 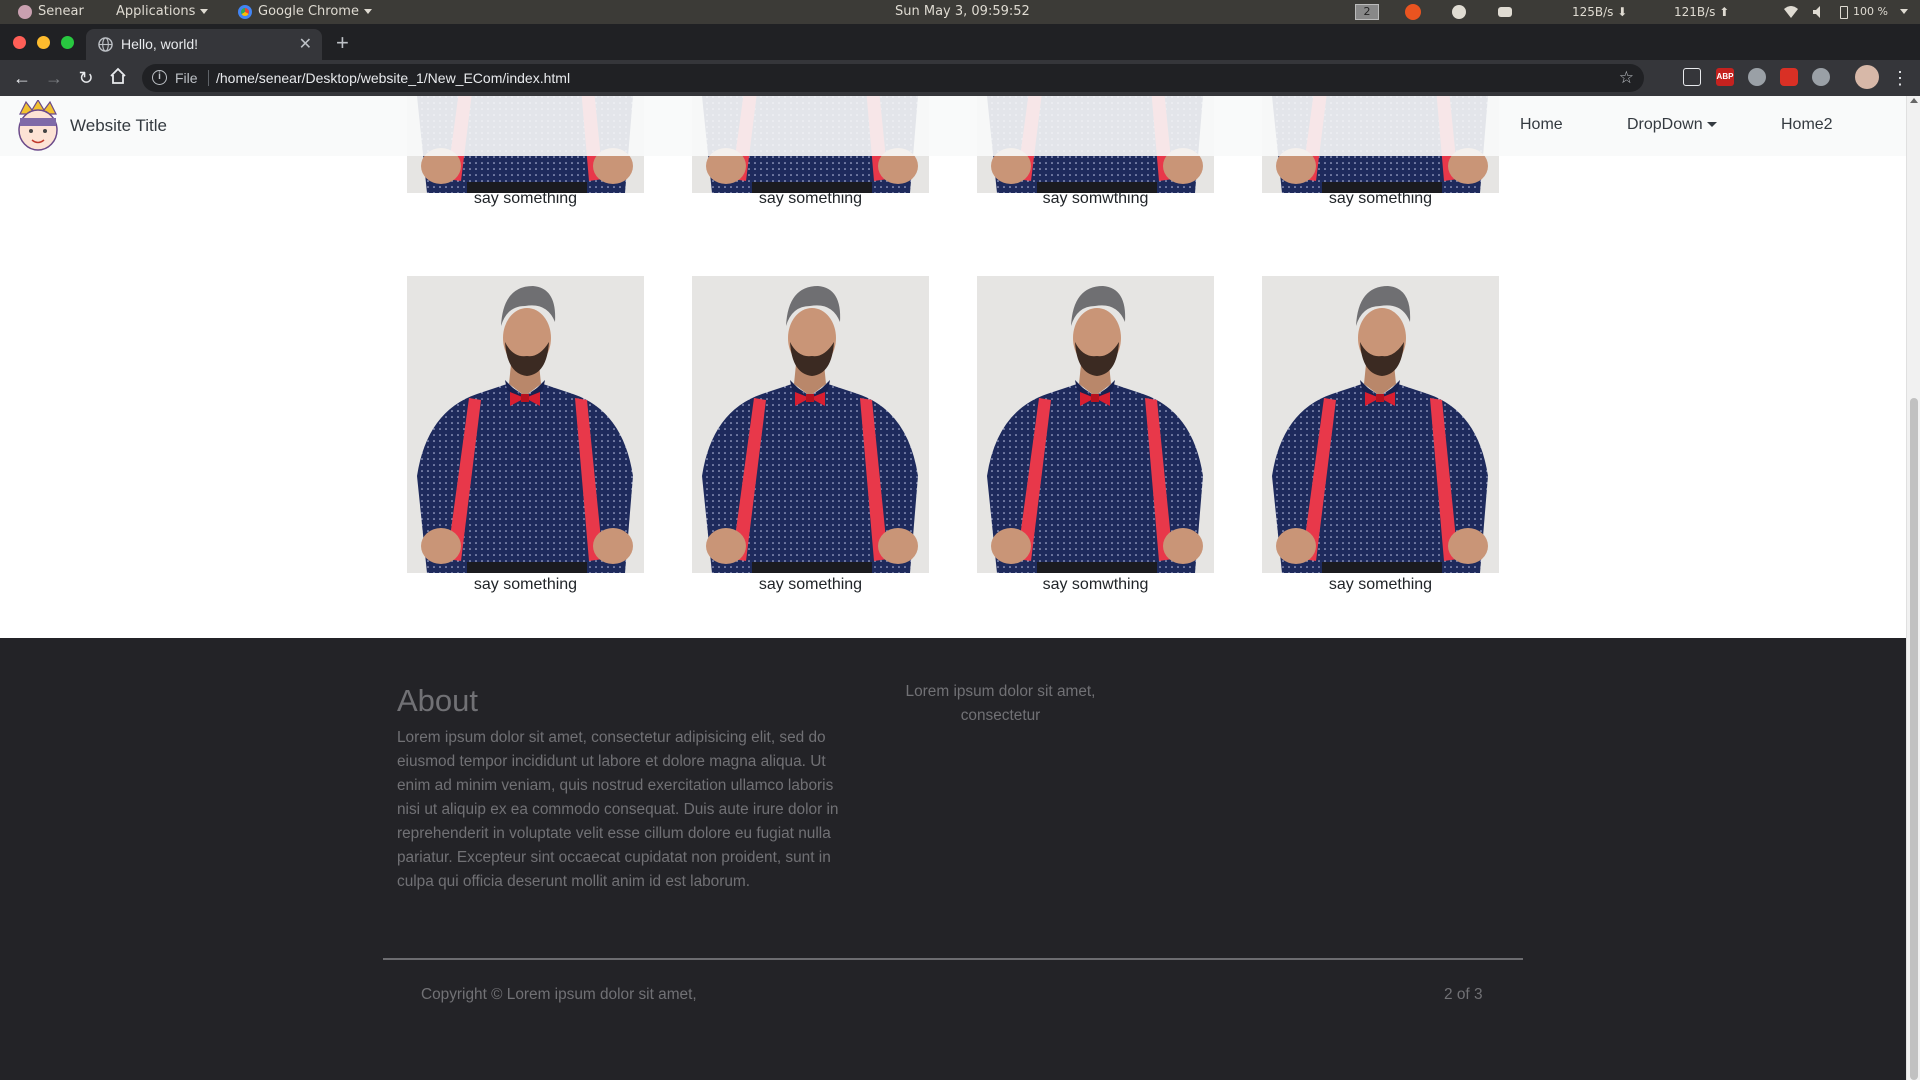 I want to click on globe-extension-icon, so click(x=1757, y=77).